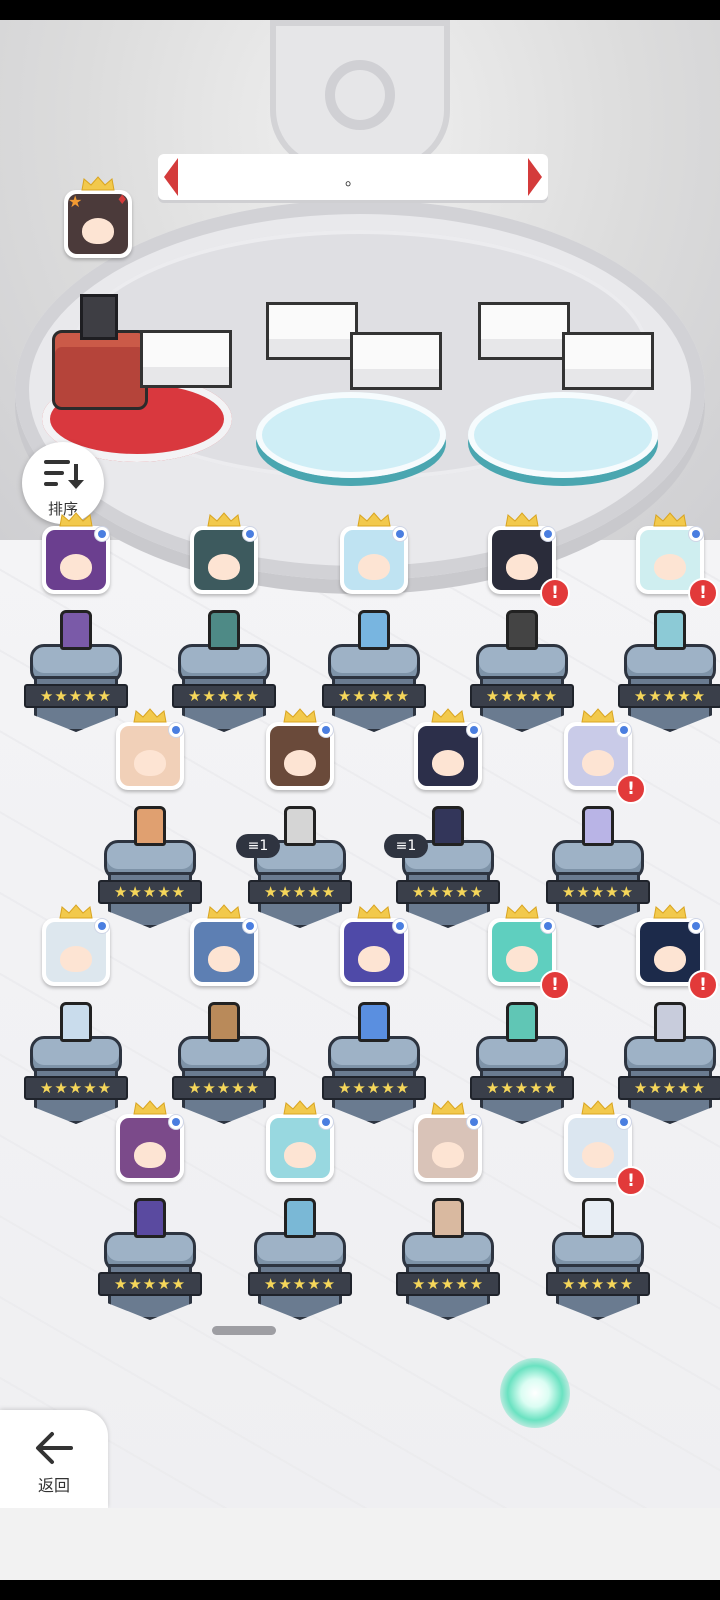 The width and height of the screenshot is (720, 1600). I want to click on scroll-indicator, so click(244, 1330).